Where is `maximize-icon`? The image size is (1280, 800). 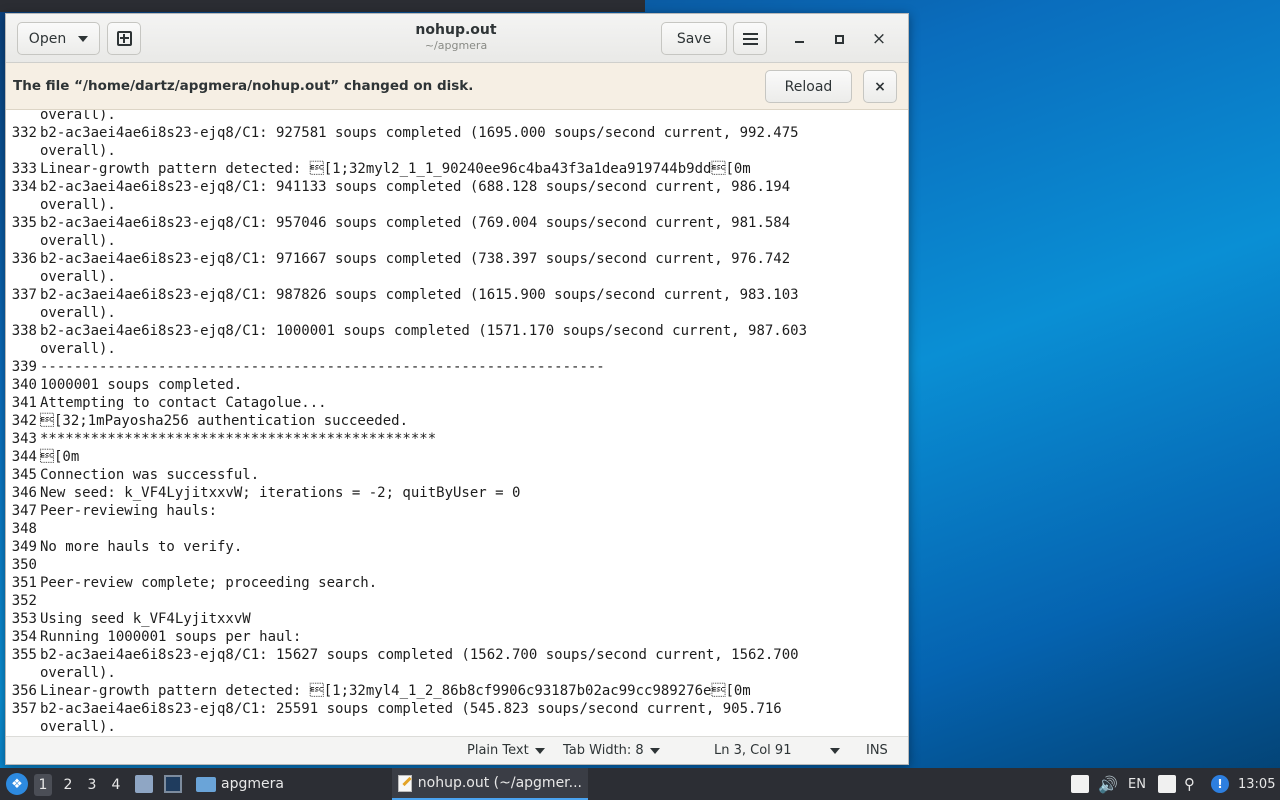 maximize-icon is located at coordinates (839, 39).